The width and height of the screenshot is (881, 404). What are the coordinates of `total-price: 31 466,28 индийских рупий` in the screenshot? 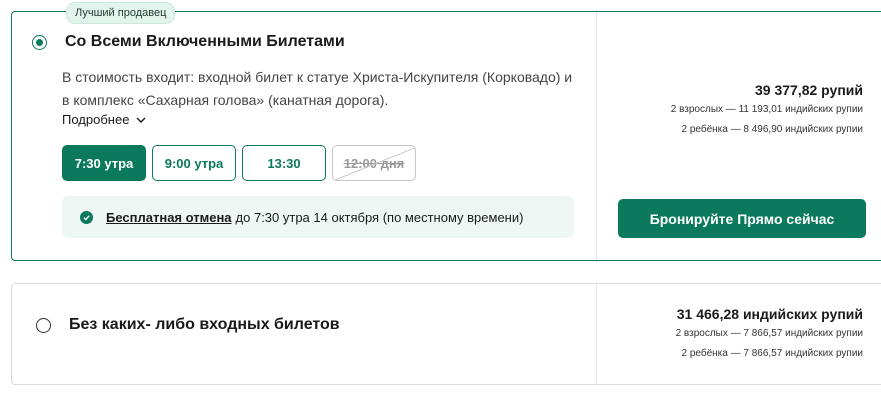 It's located at (769, 314).